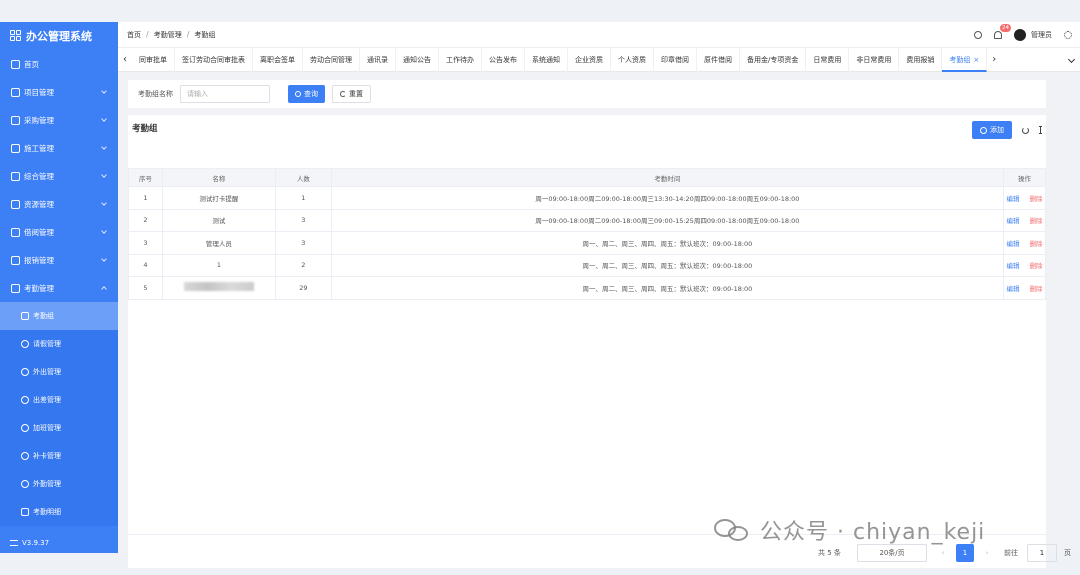 The image size is (1080, 575). I want to click on tab-item: 个人资质, so click(632, 59).